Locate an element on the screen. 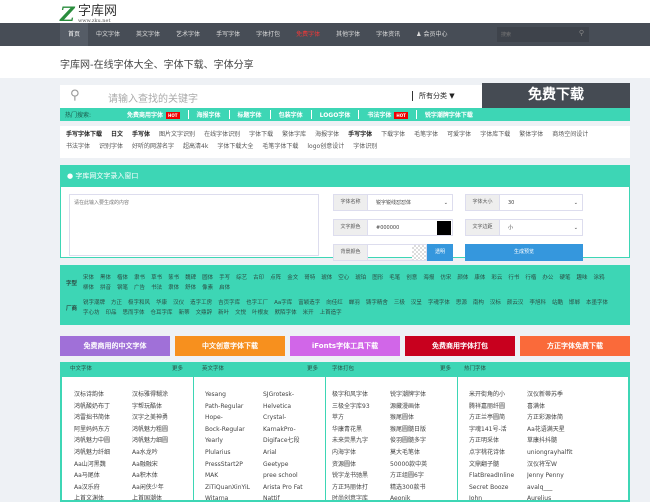 The width and height of the screenshot is (650, 502). maker-link: 印品 is located at coordinates (111, 313).